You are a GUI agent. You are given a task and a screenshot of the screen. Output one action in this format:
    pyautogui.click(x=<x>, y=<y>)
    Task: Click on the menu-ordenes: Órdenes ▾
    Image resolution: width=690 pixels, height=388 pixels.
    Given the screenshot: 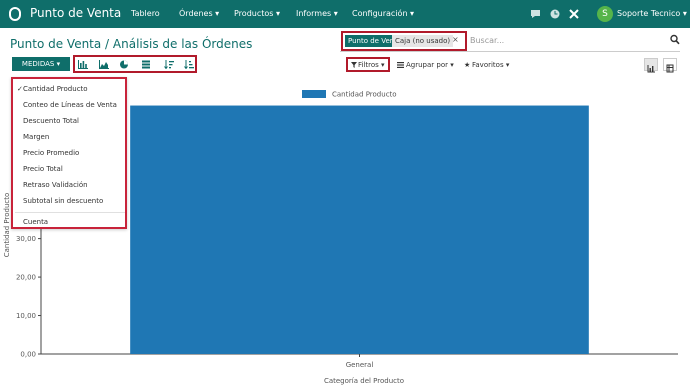 What is the action you would take?
    pyautogui.click(x=199, y=13)
    